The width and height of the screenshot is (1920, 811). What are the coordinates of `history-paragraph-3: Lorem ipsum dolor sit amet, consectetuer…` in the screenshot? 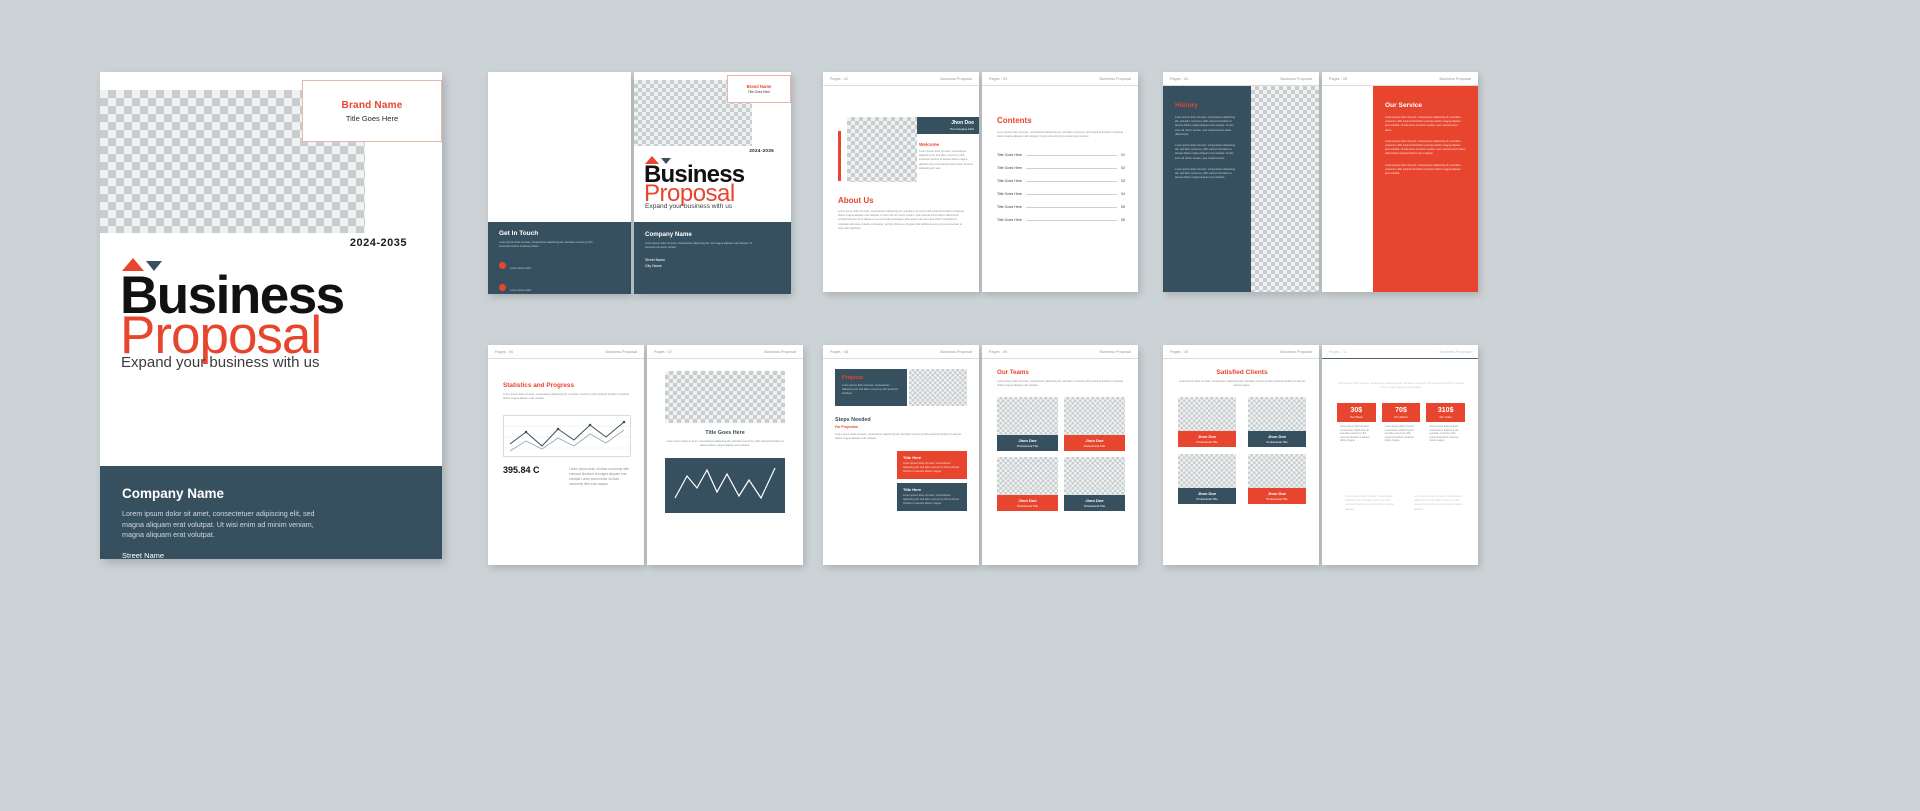 It's located at (1205, 173).